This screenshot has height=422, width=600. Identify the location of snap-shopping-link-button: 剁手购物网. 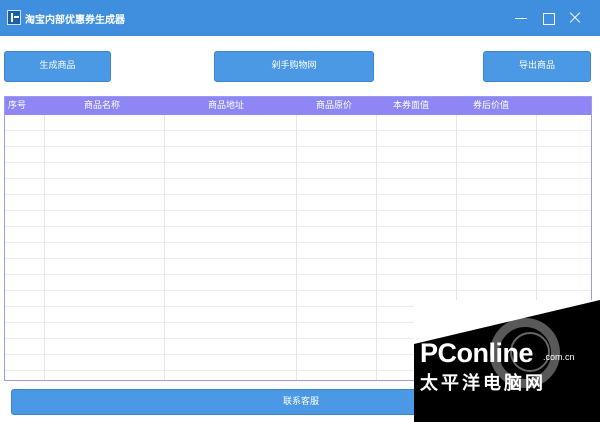
(294, 66).